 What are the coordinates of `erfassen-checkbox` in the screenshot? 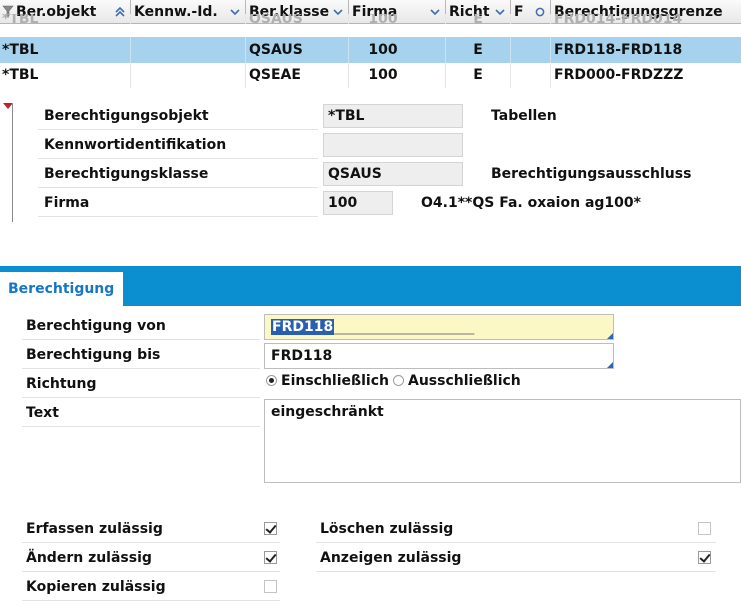 It's located at (270, 528).